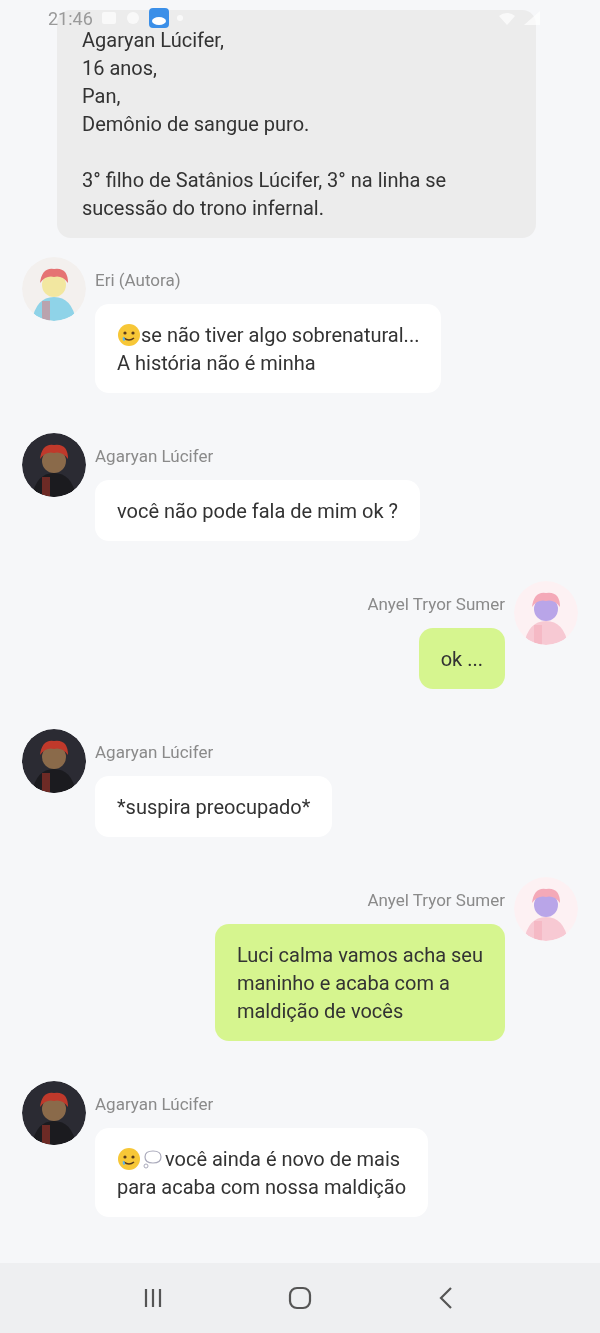 This screenshot has height=1333, width=600. Describe the element at coordinates (300, 1298) in the screenshot. I see `home-icon` at that location.